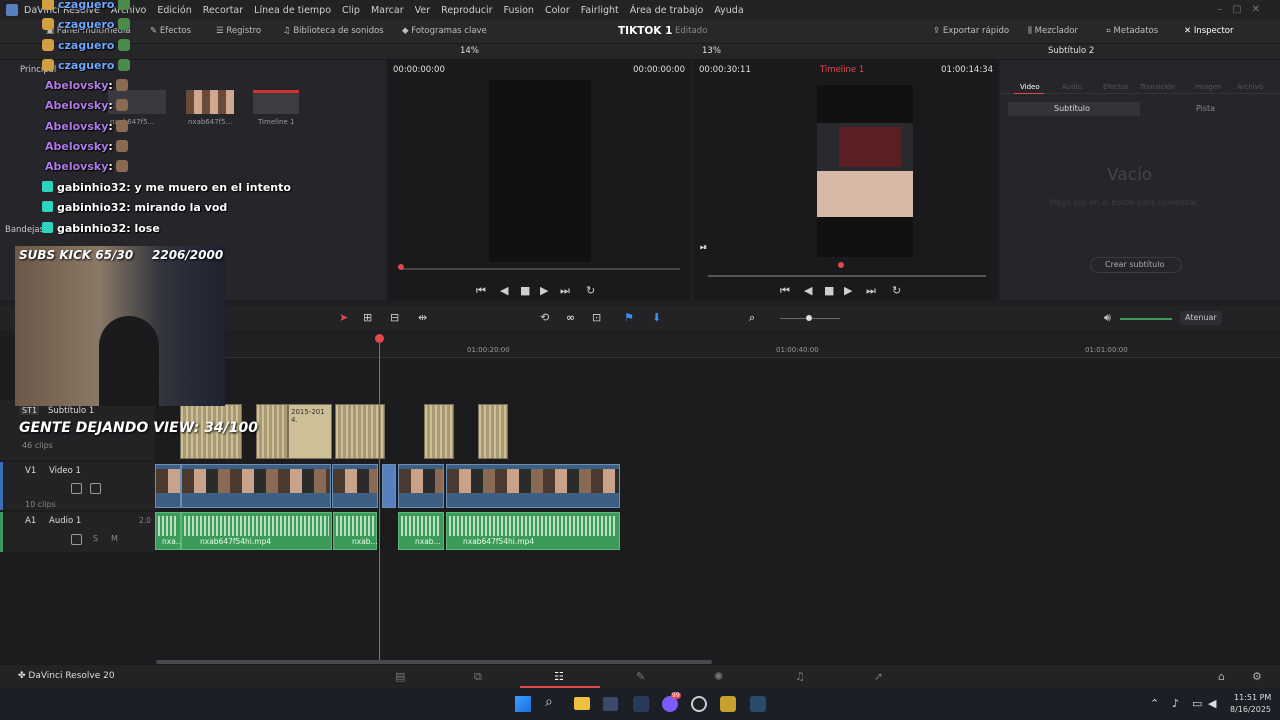 The image size is (1280, 720). What do you see at coordinates (351, 10) in the screenshot?
I see `menu-clip: Clip` at bounding box center [351, 10].